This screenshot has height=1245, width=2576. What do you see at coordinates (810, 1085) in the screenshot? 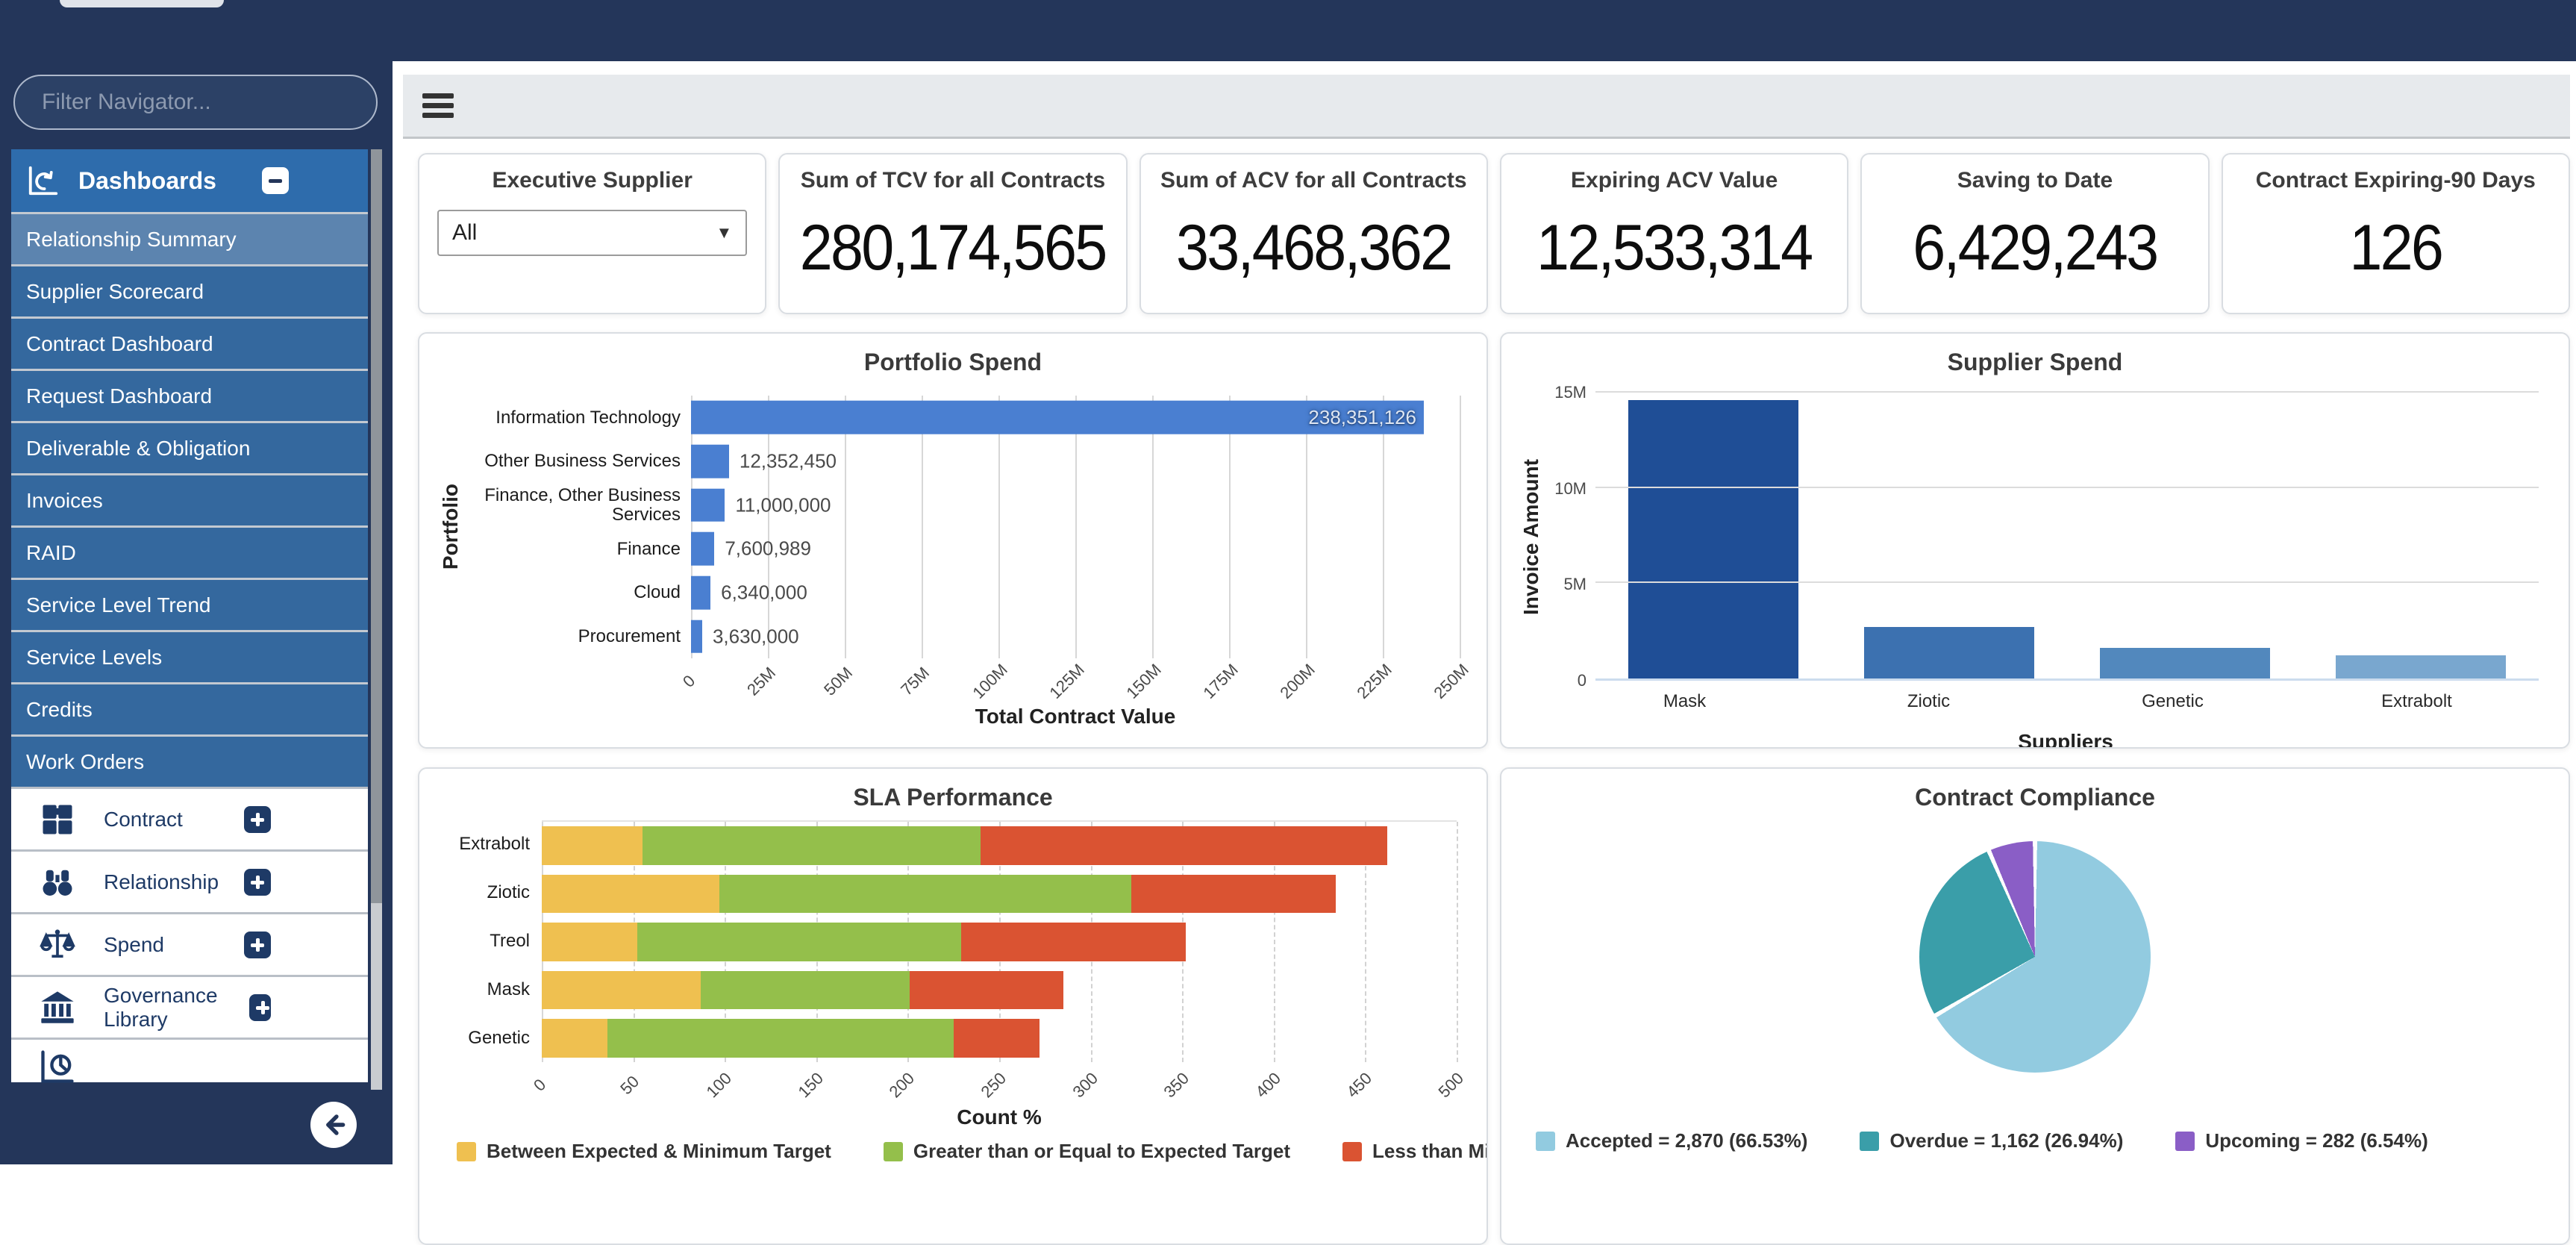
I see `x-tick-label: 150` at bounding box center [810, 1085].